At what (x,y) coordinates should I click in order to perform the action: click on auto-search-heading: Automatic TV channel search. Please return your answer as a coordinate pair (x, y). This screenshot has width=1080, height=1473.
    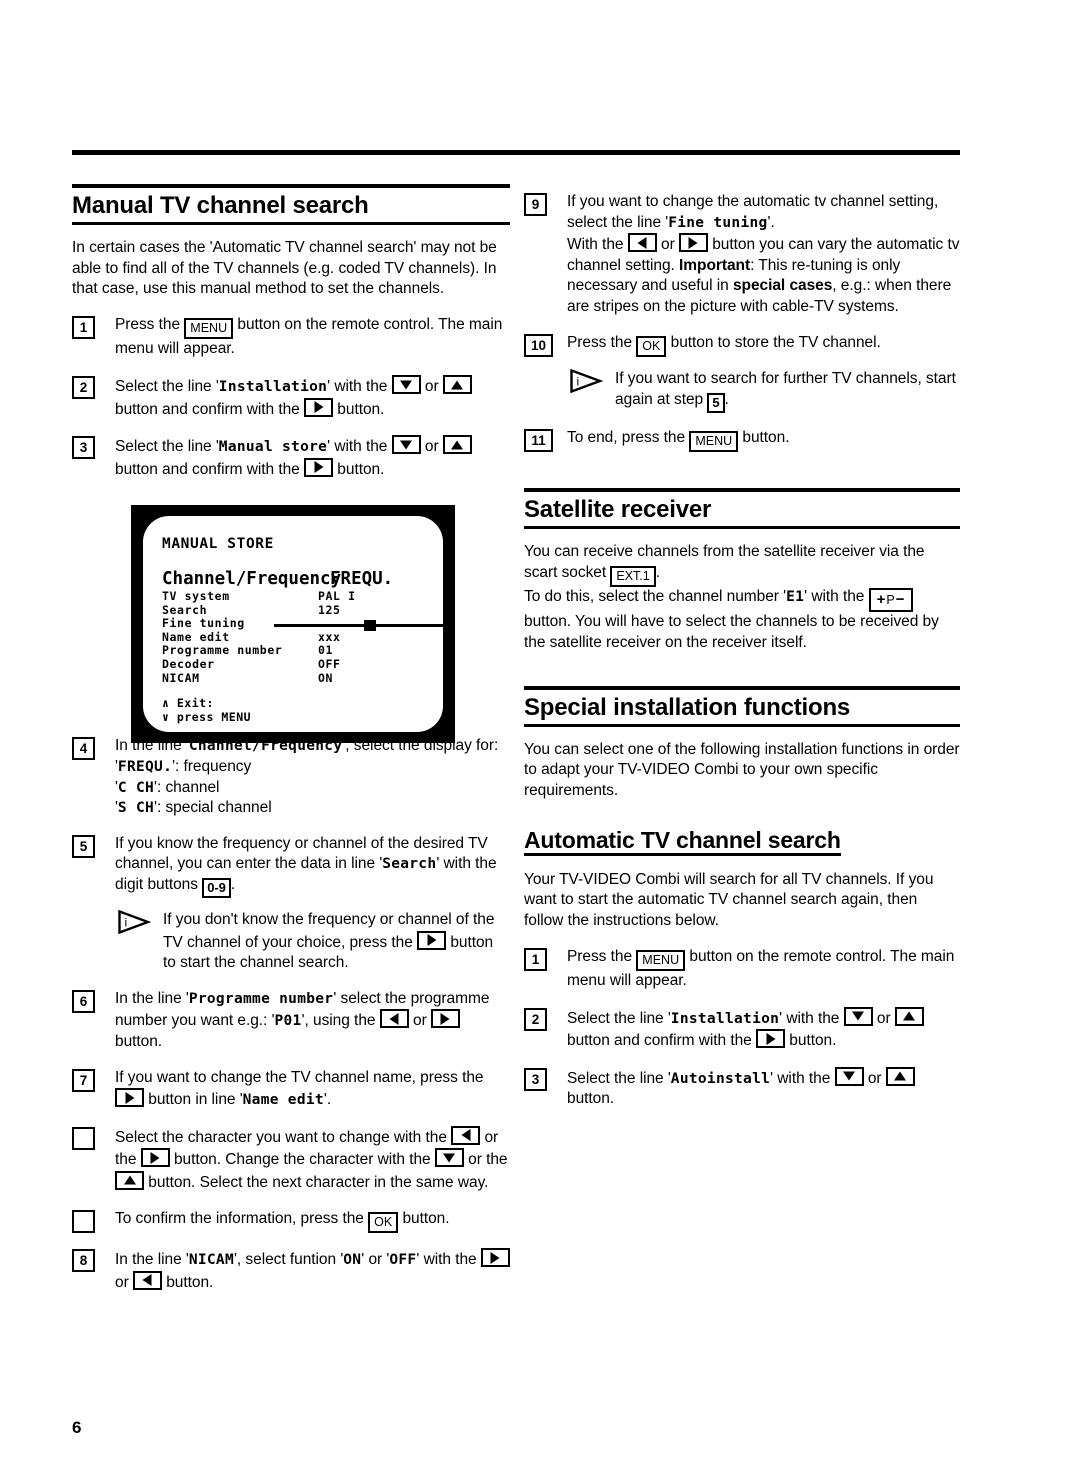
    Looking at the image, I should click on (682, 841).